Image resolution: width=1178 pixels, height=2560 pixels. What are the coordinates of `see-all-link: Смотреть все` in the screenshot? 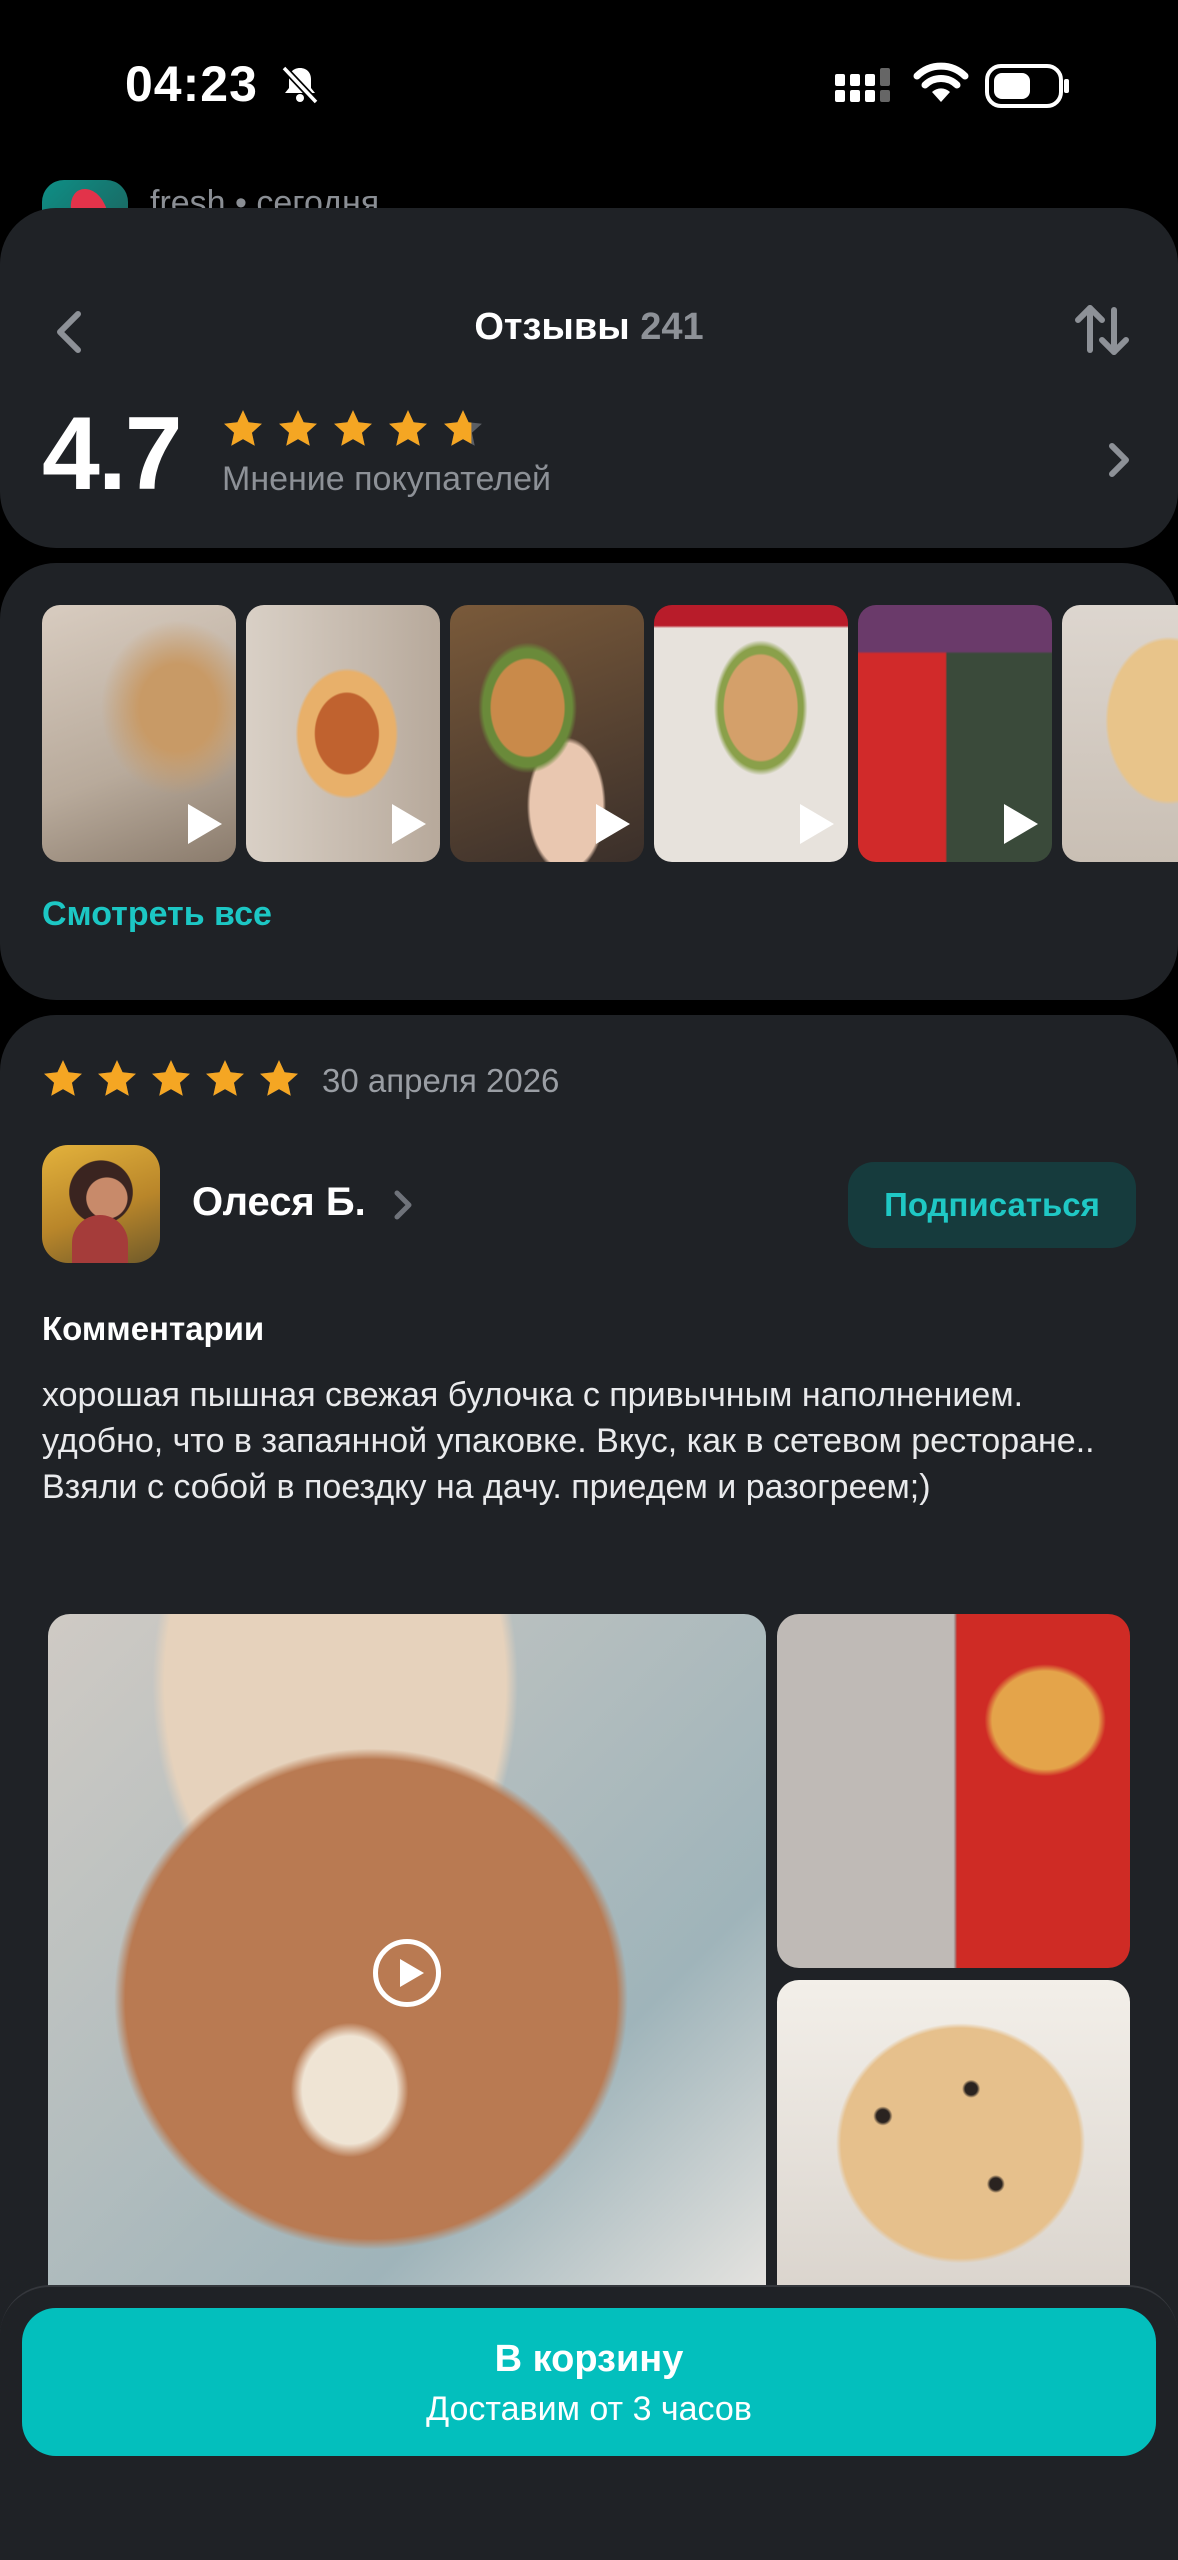 It's located at (157, 914).